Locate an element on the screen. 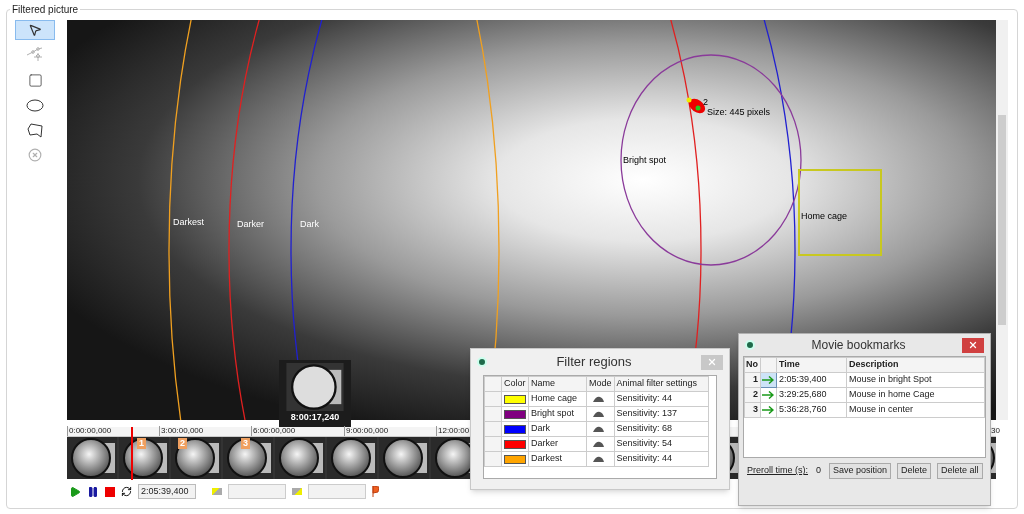  region-label: Darkest is located at coordinates (188, 222).